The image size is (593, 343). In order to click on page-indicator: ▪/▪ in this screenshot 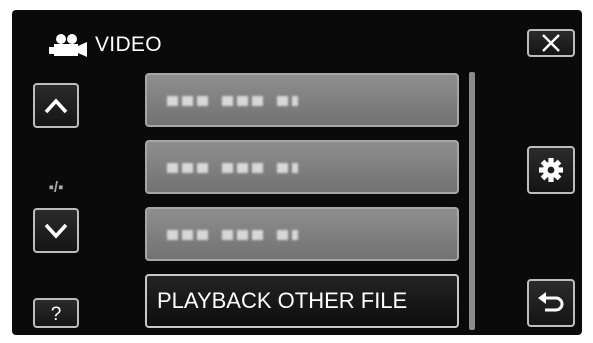, I will do `click(56, 187)`.